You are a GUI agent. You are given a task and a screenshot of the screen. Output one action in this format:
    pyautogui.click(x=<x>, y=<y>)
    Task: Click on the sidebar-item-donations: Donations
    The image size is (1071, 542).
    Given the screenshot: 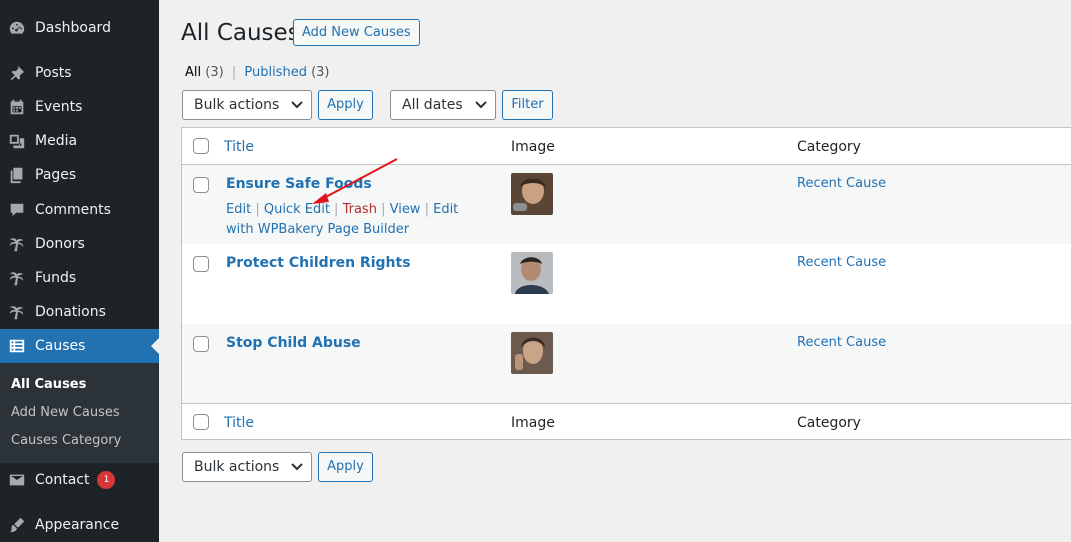 What is the action you would take?
    pyautogui.click(x=79, y=312)
    